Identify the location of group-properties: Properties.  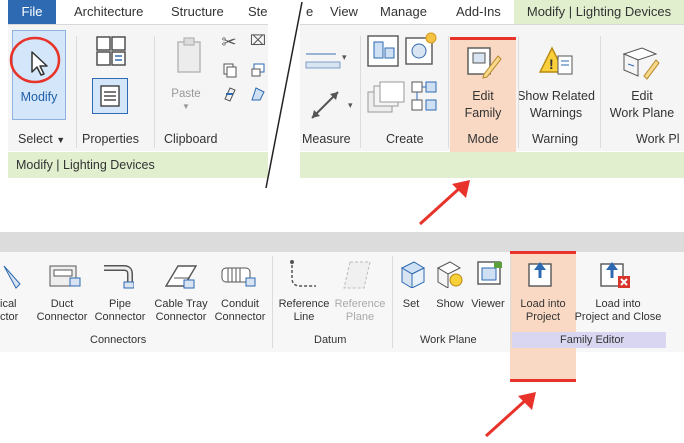
(110, 139).